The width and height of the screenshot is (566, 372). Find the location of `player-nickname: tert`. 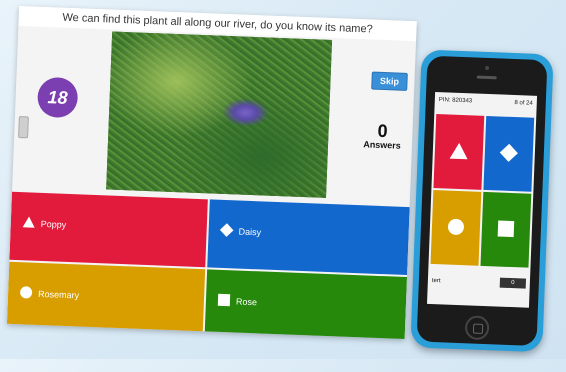

player-nickname: tert is located at coordinates (436, 281).